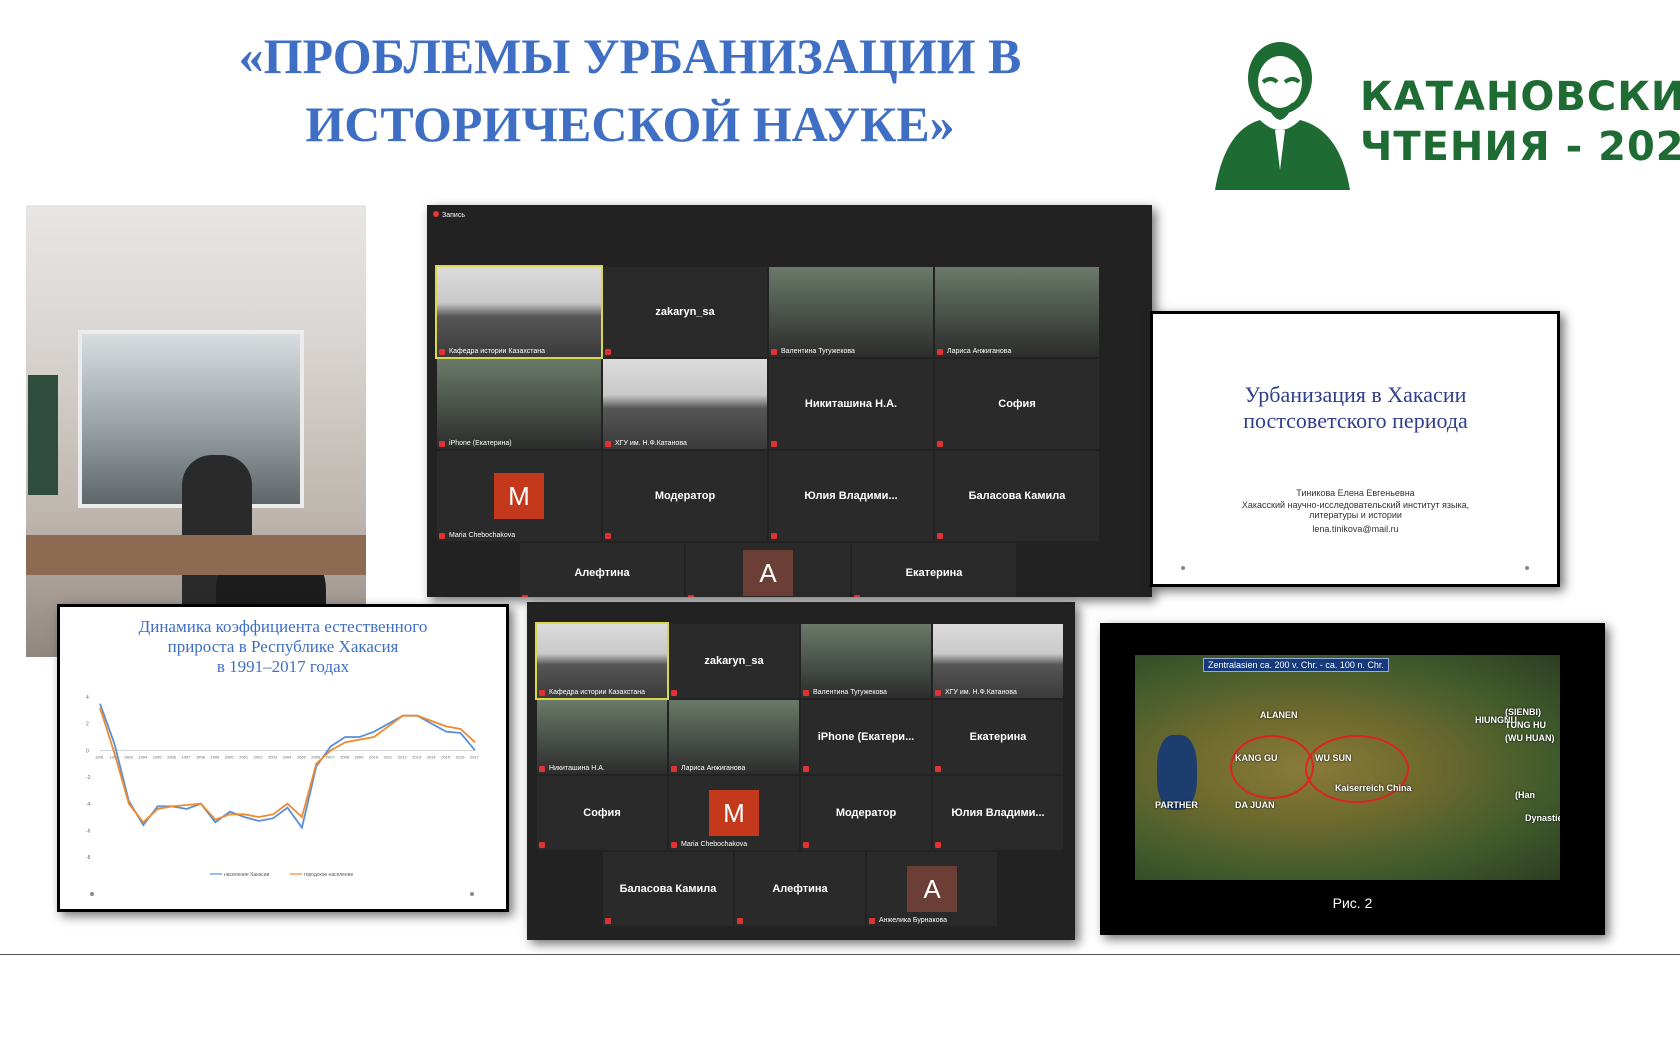 The image size is (1680, 1050). Describe the element at coordinates (196, 555) in the screenshot. I see `desk` at that location.